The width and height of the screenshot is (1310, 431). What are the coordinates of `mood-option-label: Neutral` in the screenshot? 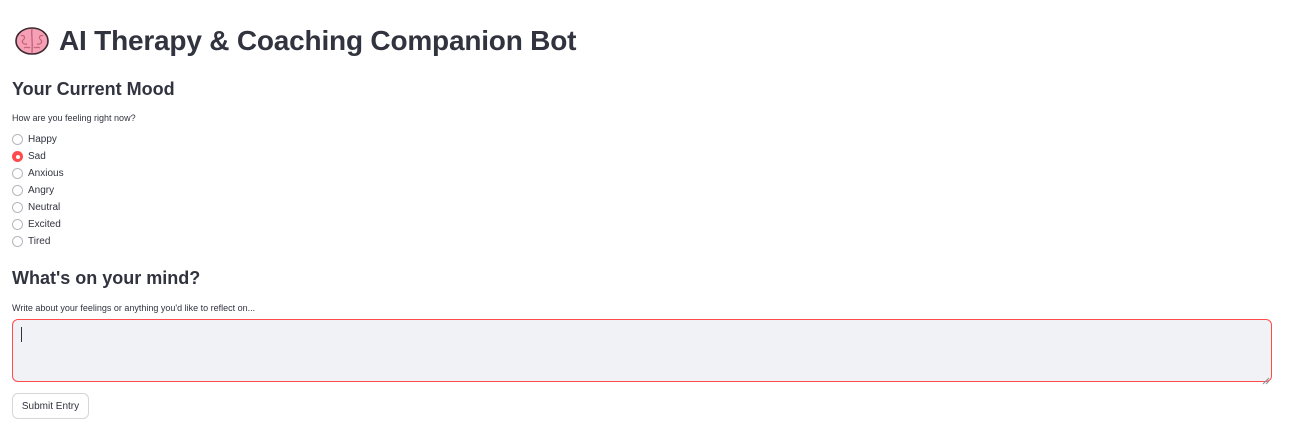 It's located at (44, 207).